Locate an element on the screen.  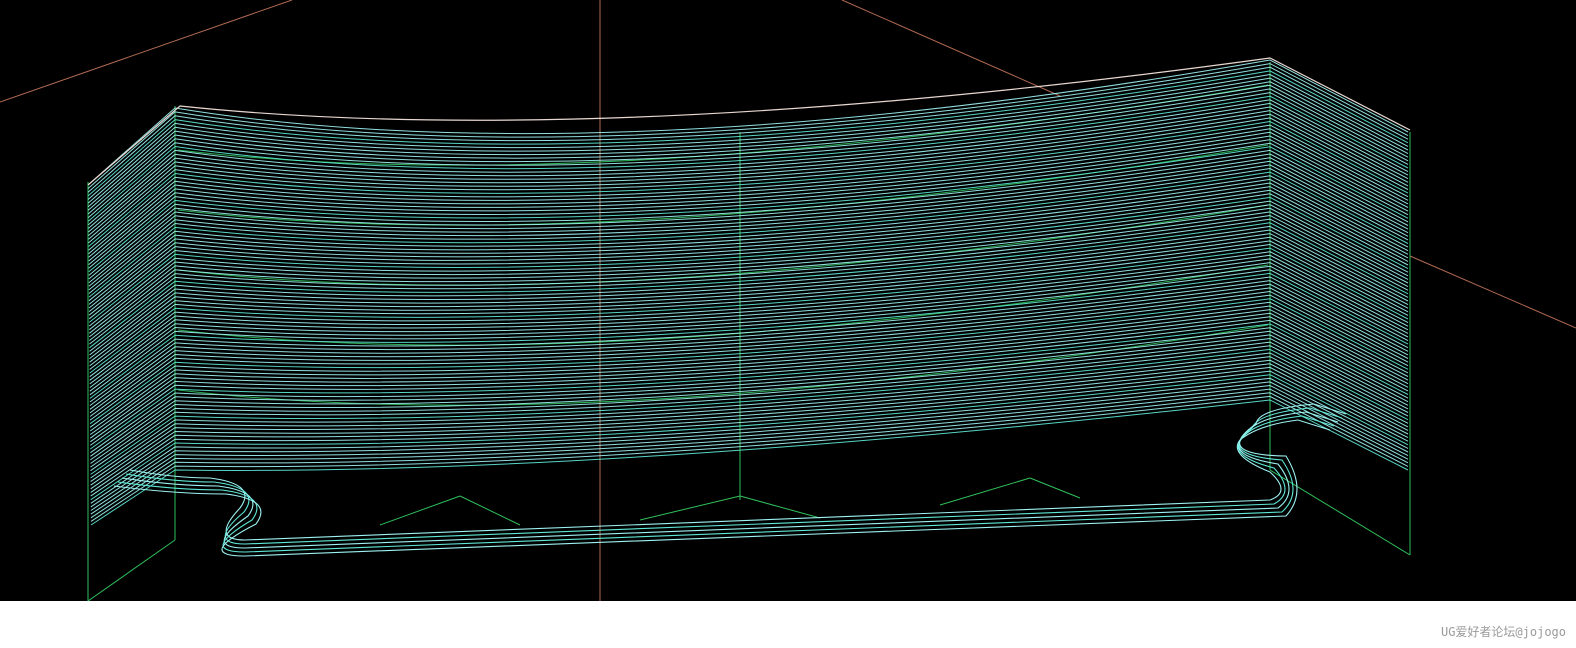
cleanup-loop is located at coordinates (730, 480).